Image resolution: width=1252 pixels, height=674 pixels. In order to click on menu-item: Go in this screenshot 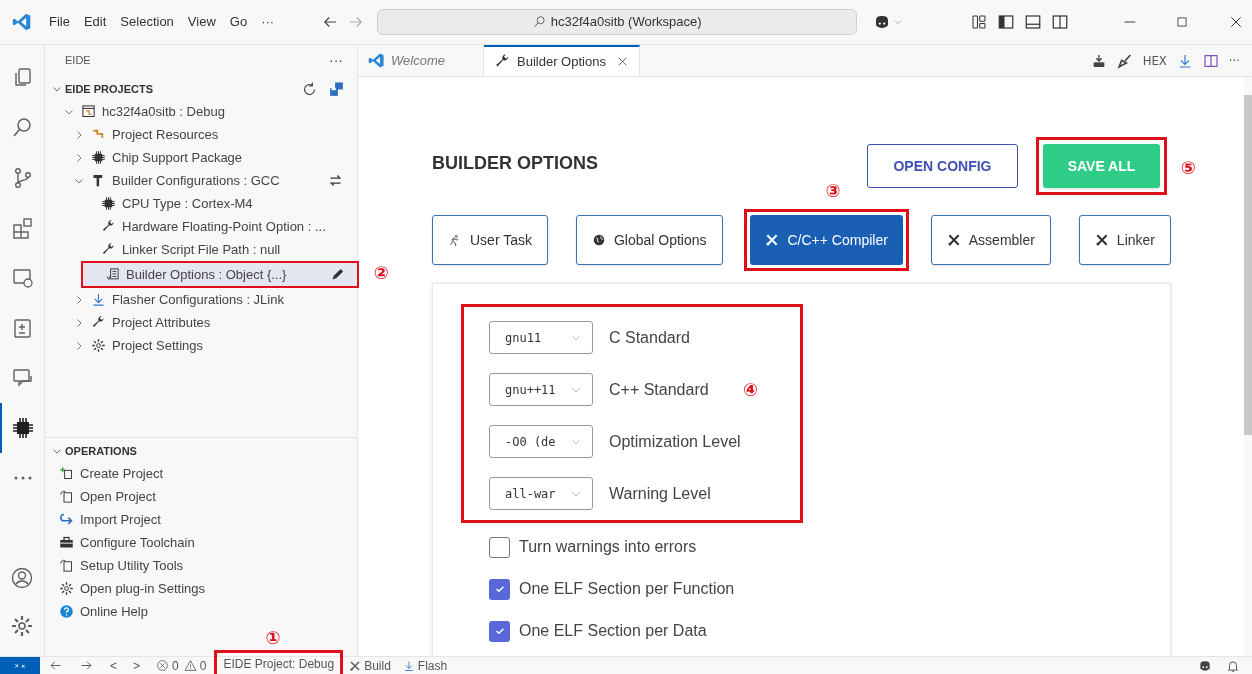, I will do `click(238, 22)`.